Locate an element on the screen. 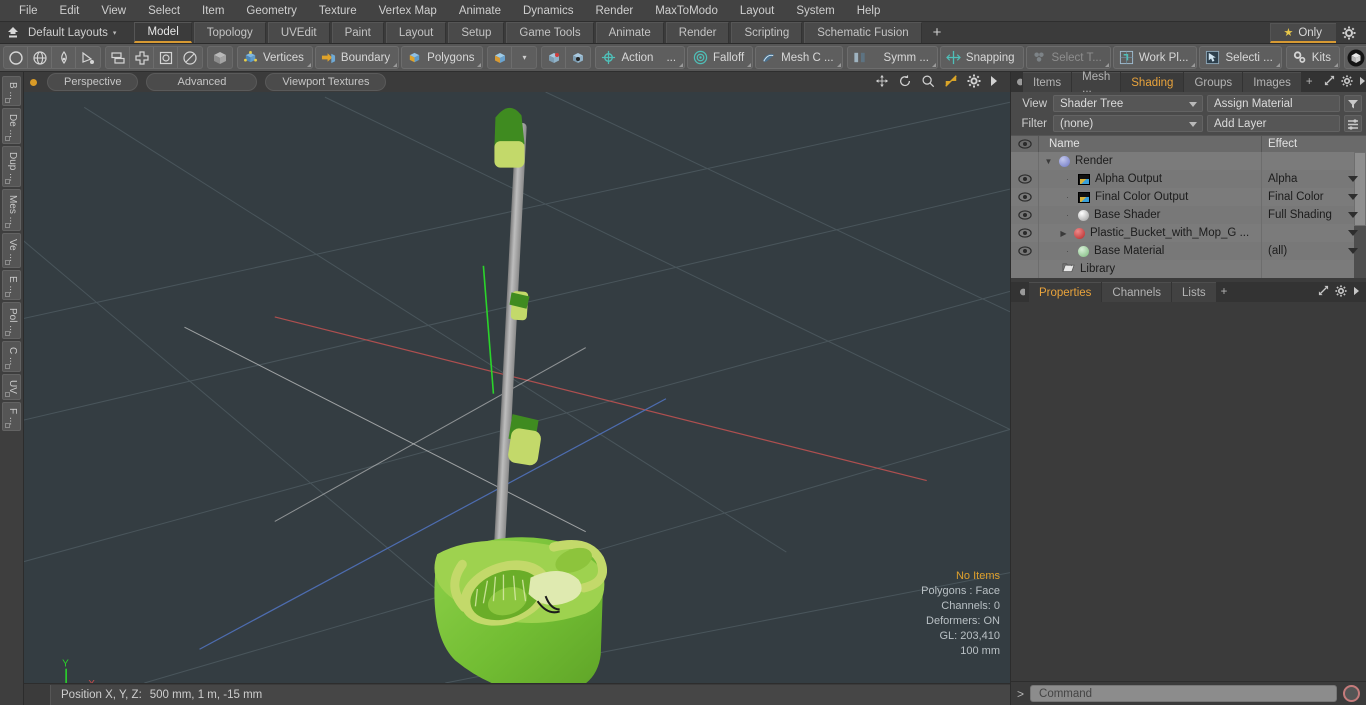 The width and height of the screenshot is (1366, 705). menu-item-help: Help is located at coordinates (869, 11).